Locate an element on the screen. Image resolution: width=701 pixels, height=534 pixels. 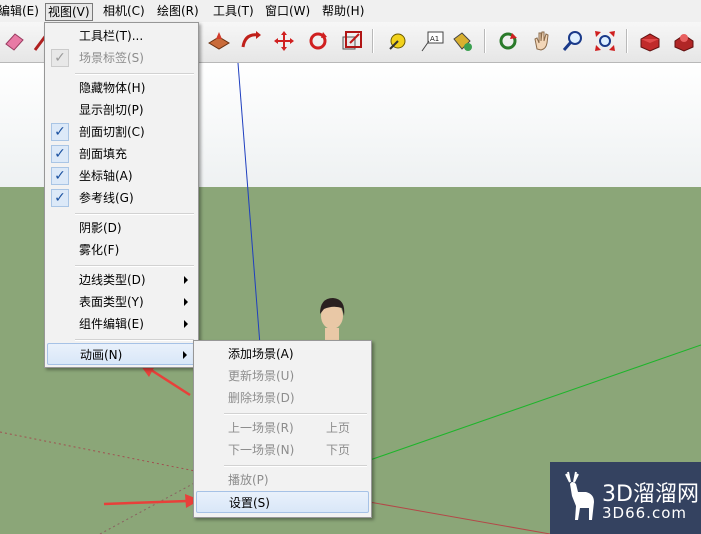
green-axis-dotted is located at coordinates (150, 506).